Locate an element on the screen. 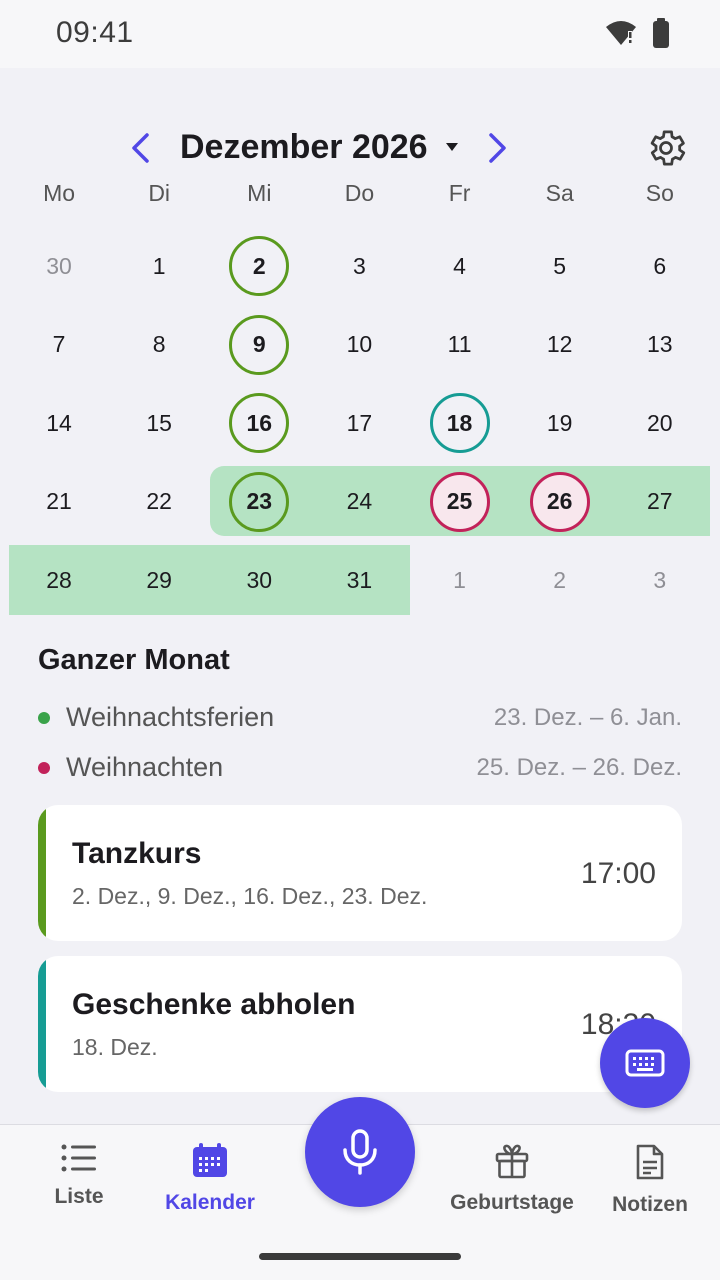  day-cell: 15 is located at coordinates (159, 423).